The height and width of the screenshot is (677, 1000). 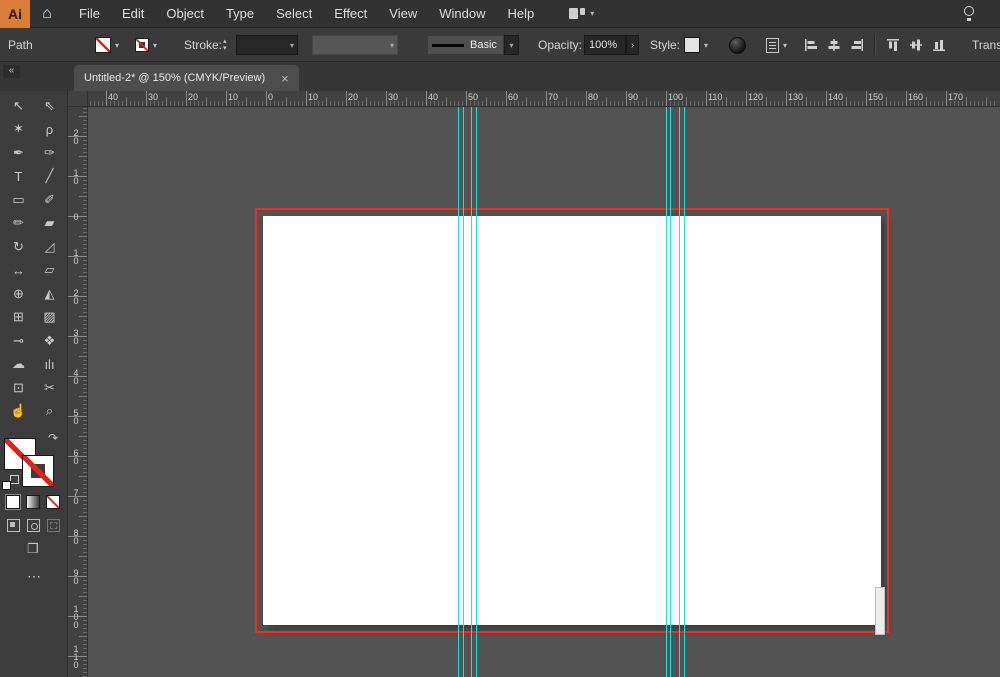 I want to click on color-mode-buttons, so click(x=32, y=502).